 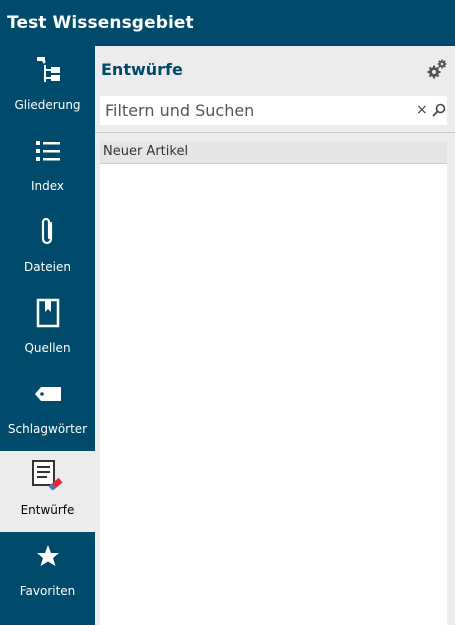 What do you see at coordinates (47, 510) in the screenshot?
I see `sidebar-item-label: Entwürfe` at bounding box center [47, 510].